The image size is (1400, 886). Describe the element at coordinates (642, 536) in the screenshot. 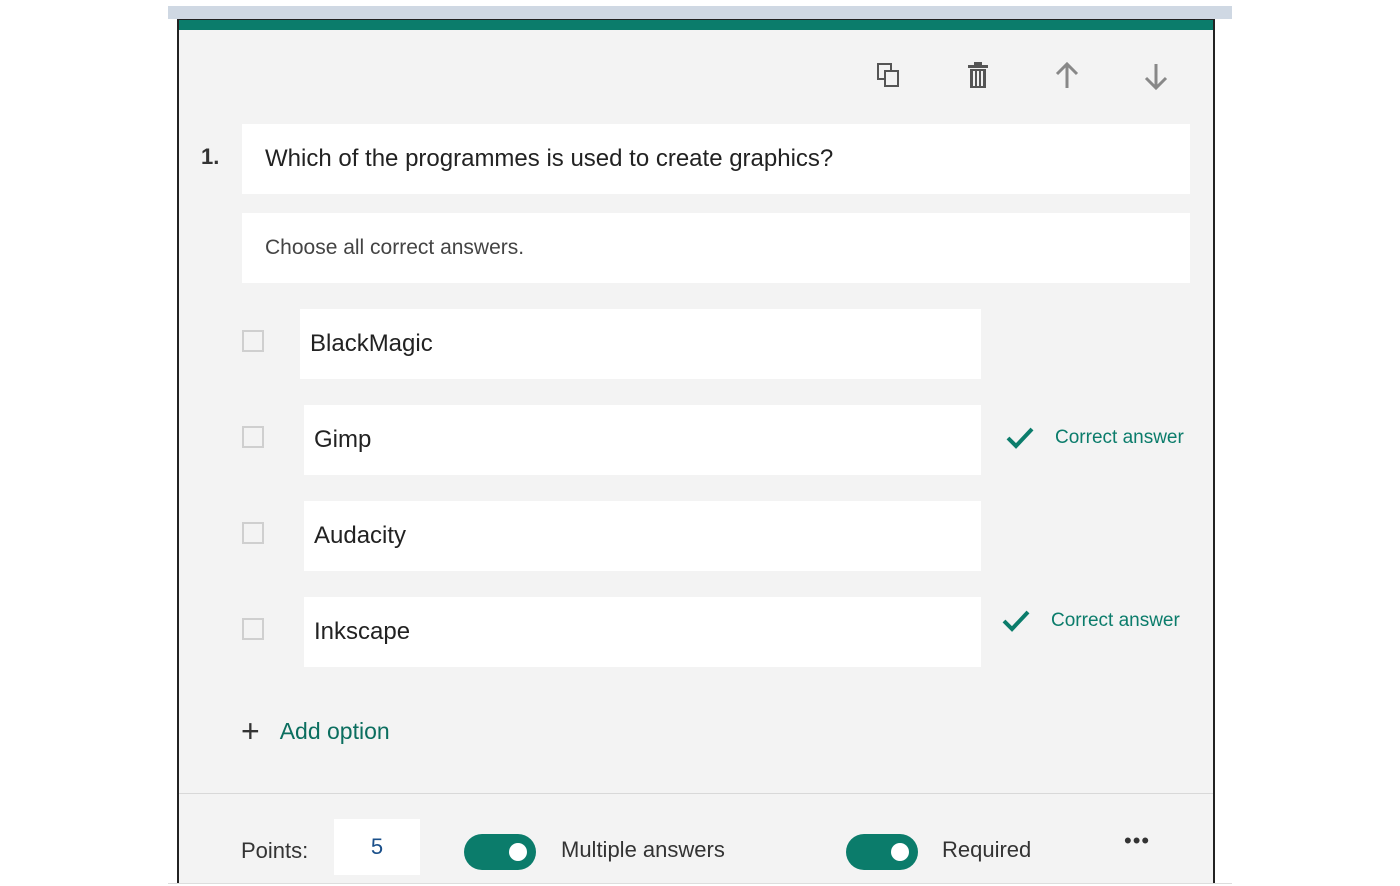

I see `option-field: Audacity` at that location.